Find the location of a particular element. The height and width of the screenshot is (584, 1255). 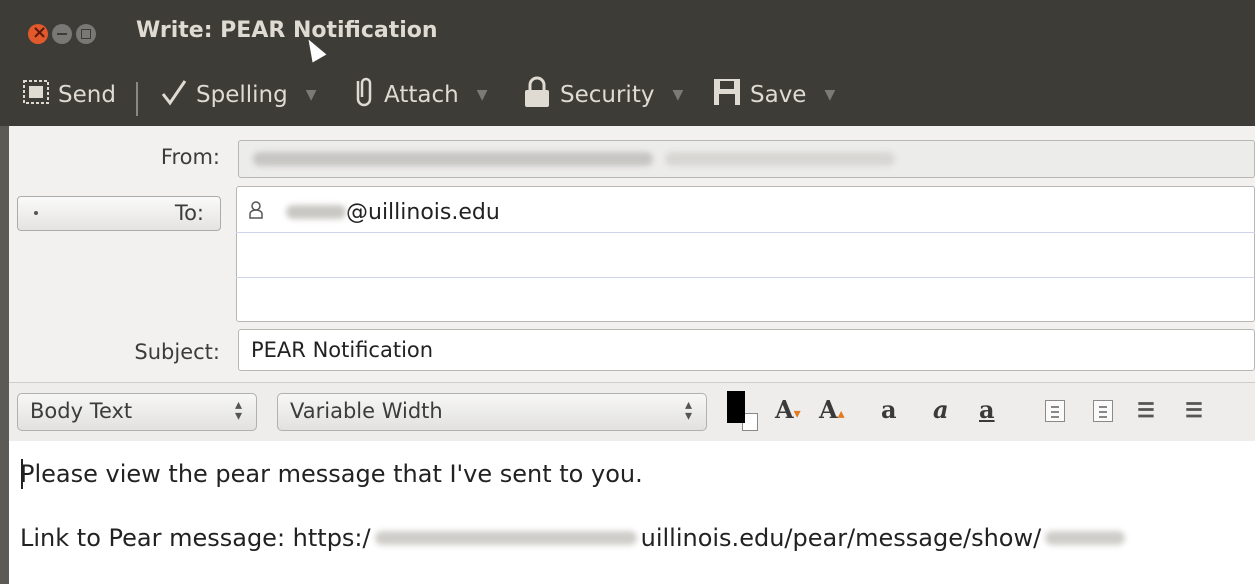

security-label: Security is located at coordinates (607, 95).